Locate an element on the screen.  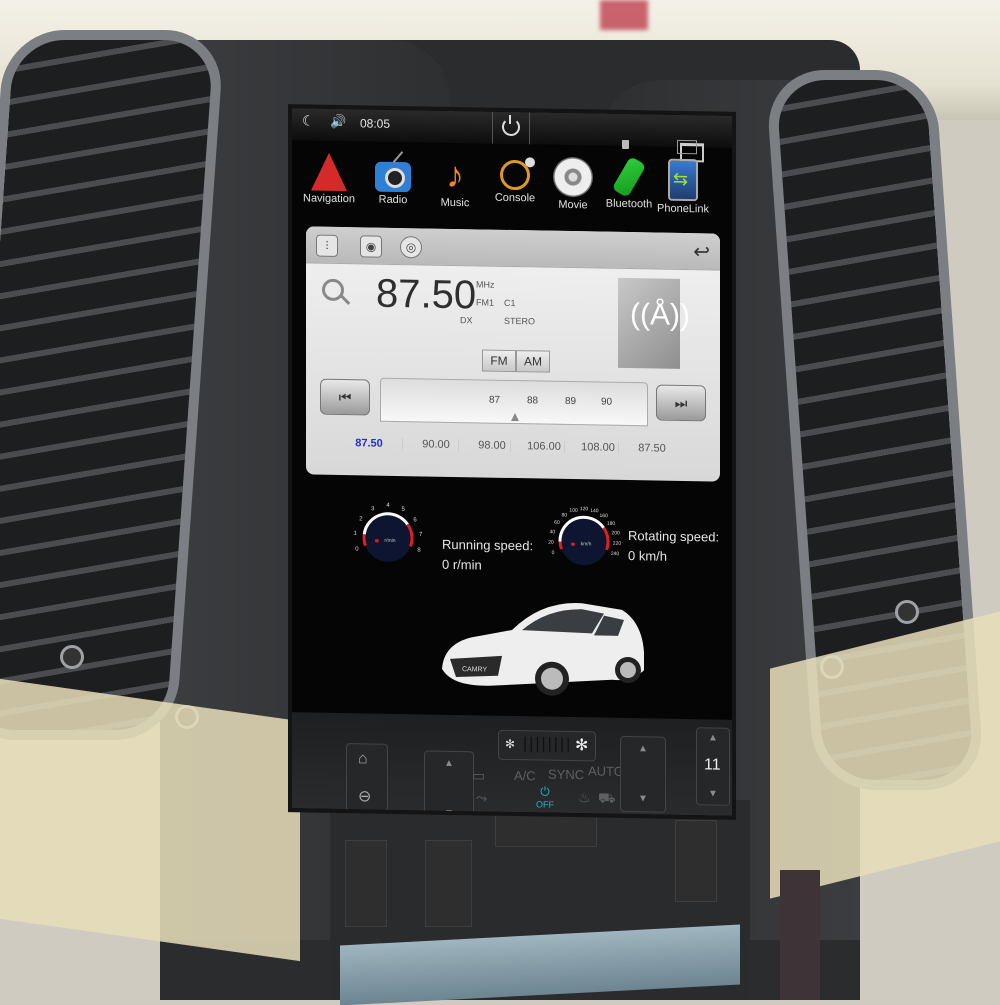
gauge-tick-label: 40 is located at coordinates (553, 532).